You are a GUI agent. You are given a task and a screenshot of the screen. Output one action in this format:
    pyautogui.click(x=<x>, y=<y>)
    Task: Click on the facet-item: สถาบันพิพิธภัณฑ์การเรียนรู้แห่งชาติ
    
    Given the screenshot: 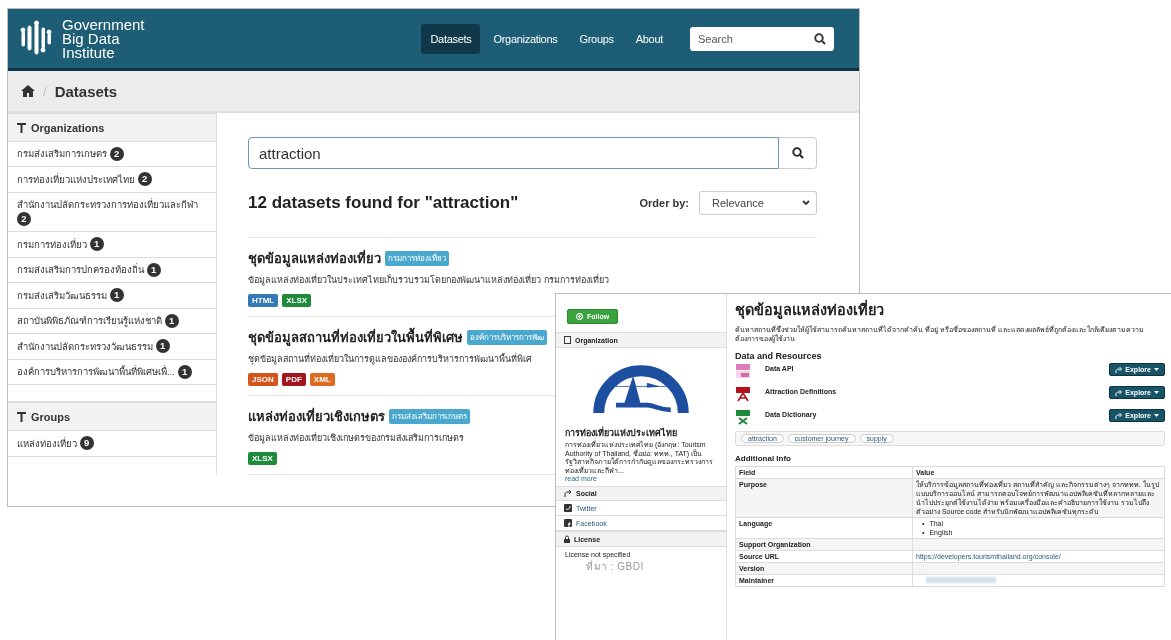 What is the action you would take?
    pyautogui.click(x=89, y=321)
    